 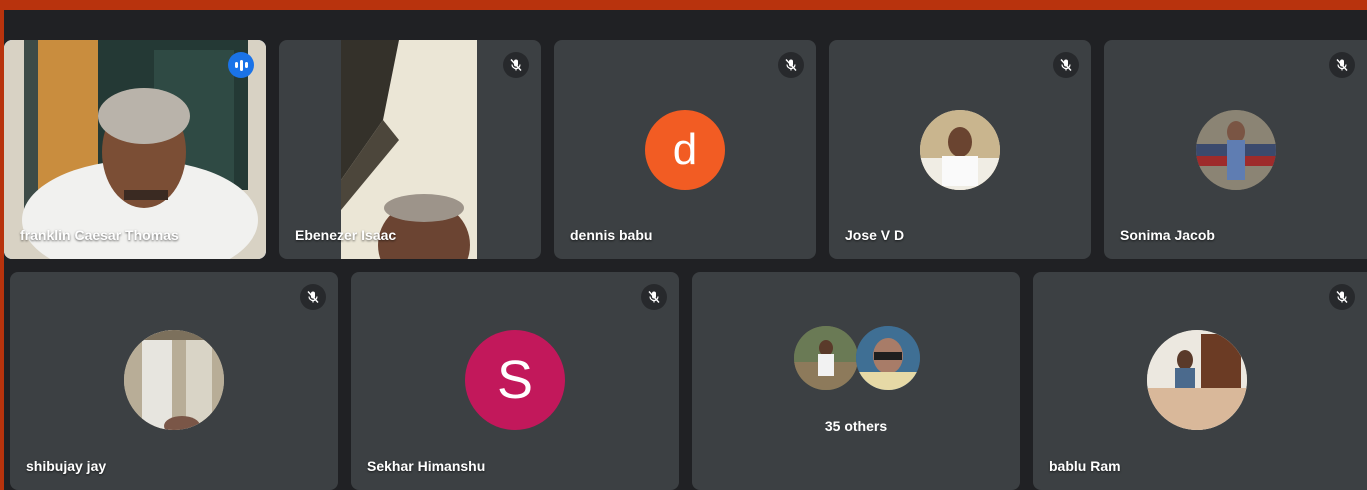 What do you see at coordinates (346, 235) in the screenshot?
I see `participant-name: Ebenezer Isaac` at bounding box center [346, 235].